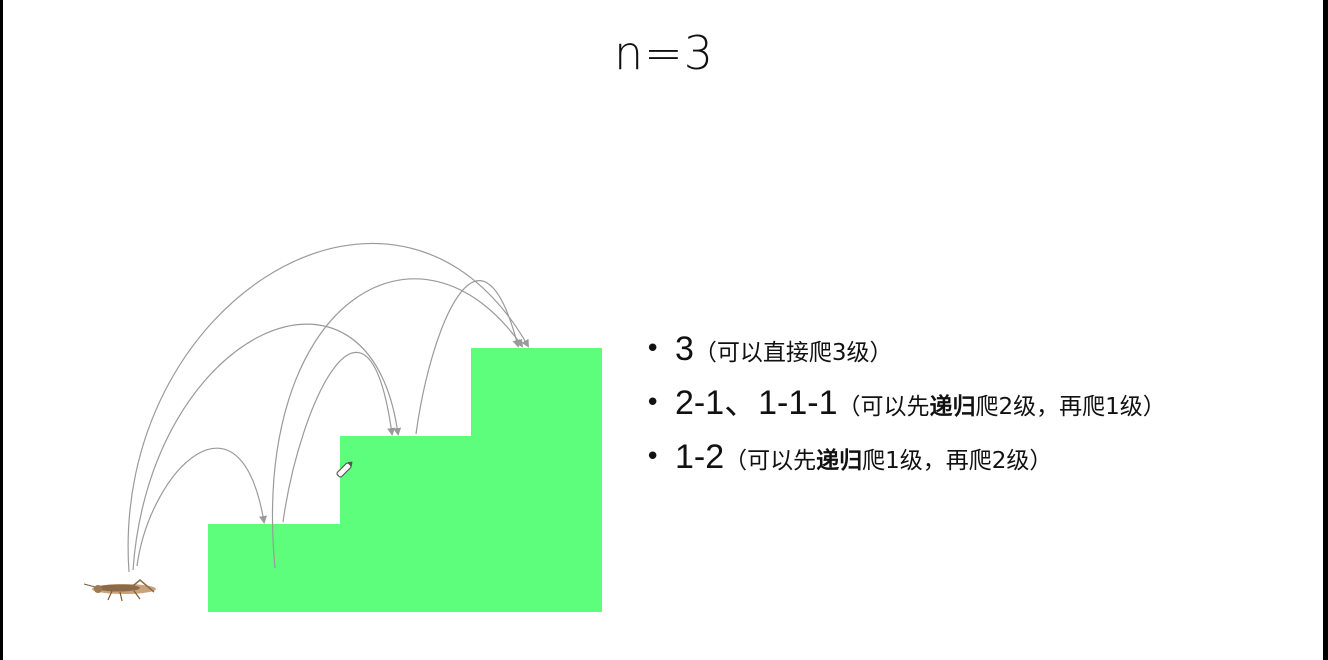 This screenshot has height=660, width=1328. What do you see at coordinates (1070, 407) in the screenshot?
I see `case-note-post: 爬2级，再爬1级）` at bounding box center [1070, 407].